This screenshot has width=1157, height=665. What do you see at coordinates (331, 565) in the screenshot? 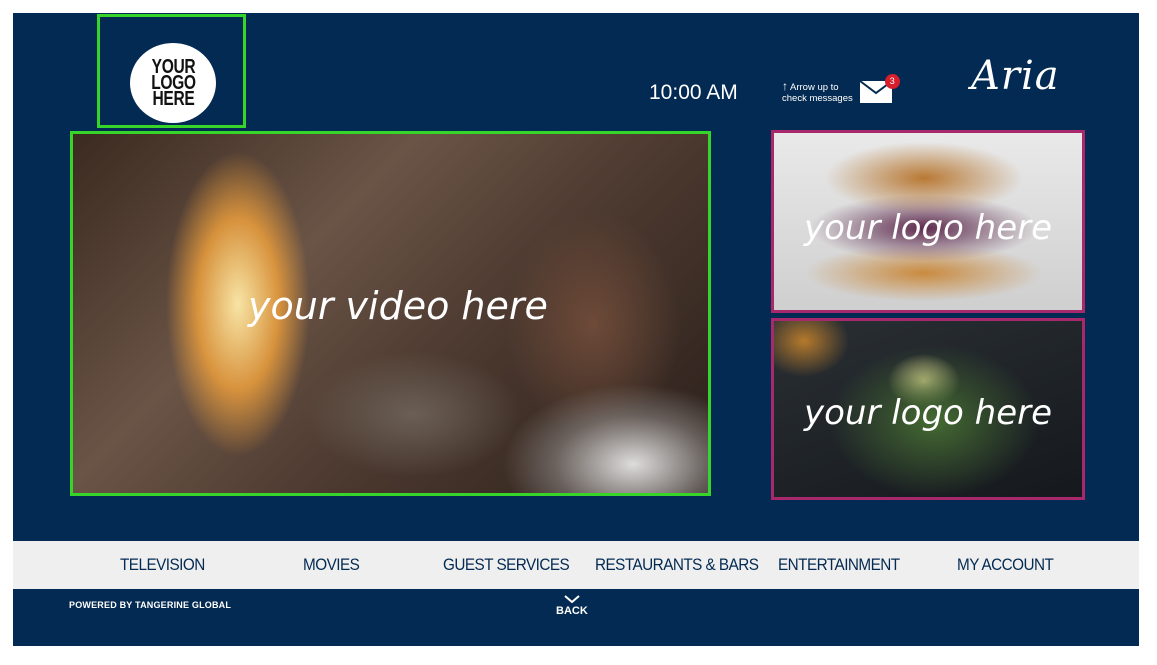
I see `nav-item-movies: MOVIES` at bounding box center [331, 565].